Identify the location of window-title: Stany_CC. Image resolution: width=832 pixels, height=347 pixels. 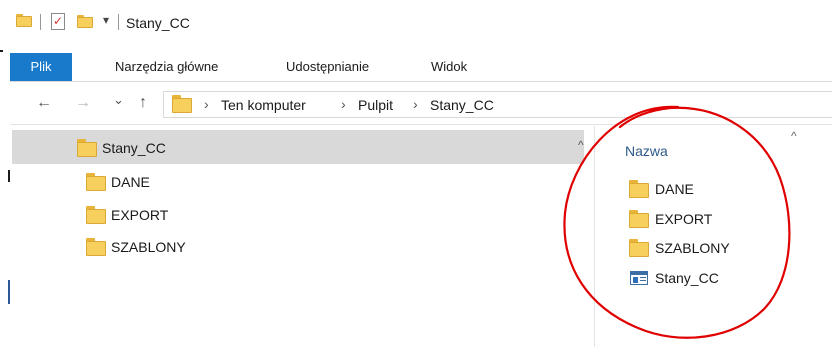
(158, 23).